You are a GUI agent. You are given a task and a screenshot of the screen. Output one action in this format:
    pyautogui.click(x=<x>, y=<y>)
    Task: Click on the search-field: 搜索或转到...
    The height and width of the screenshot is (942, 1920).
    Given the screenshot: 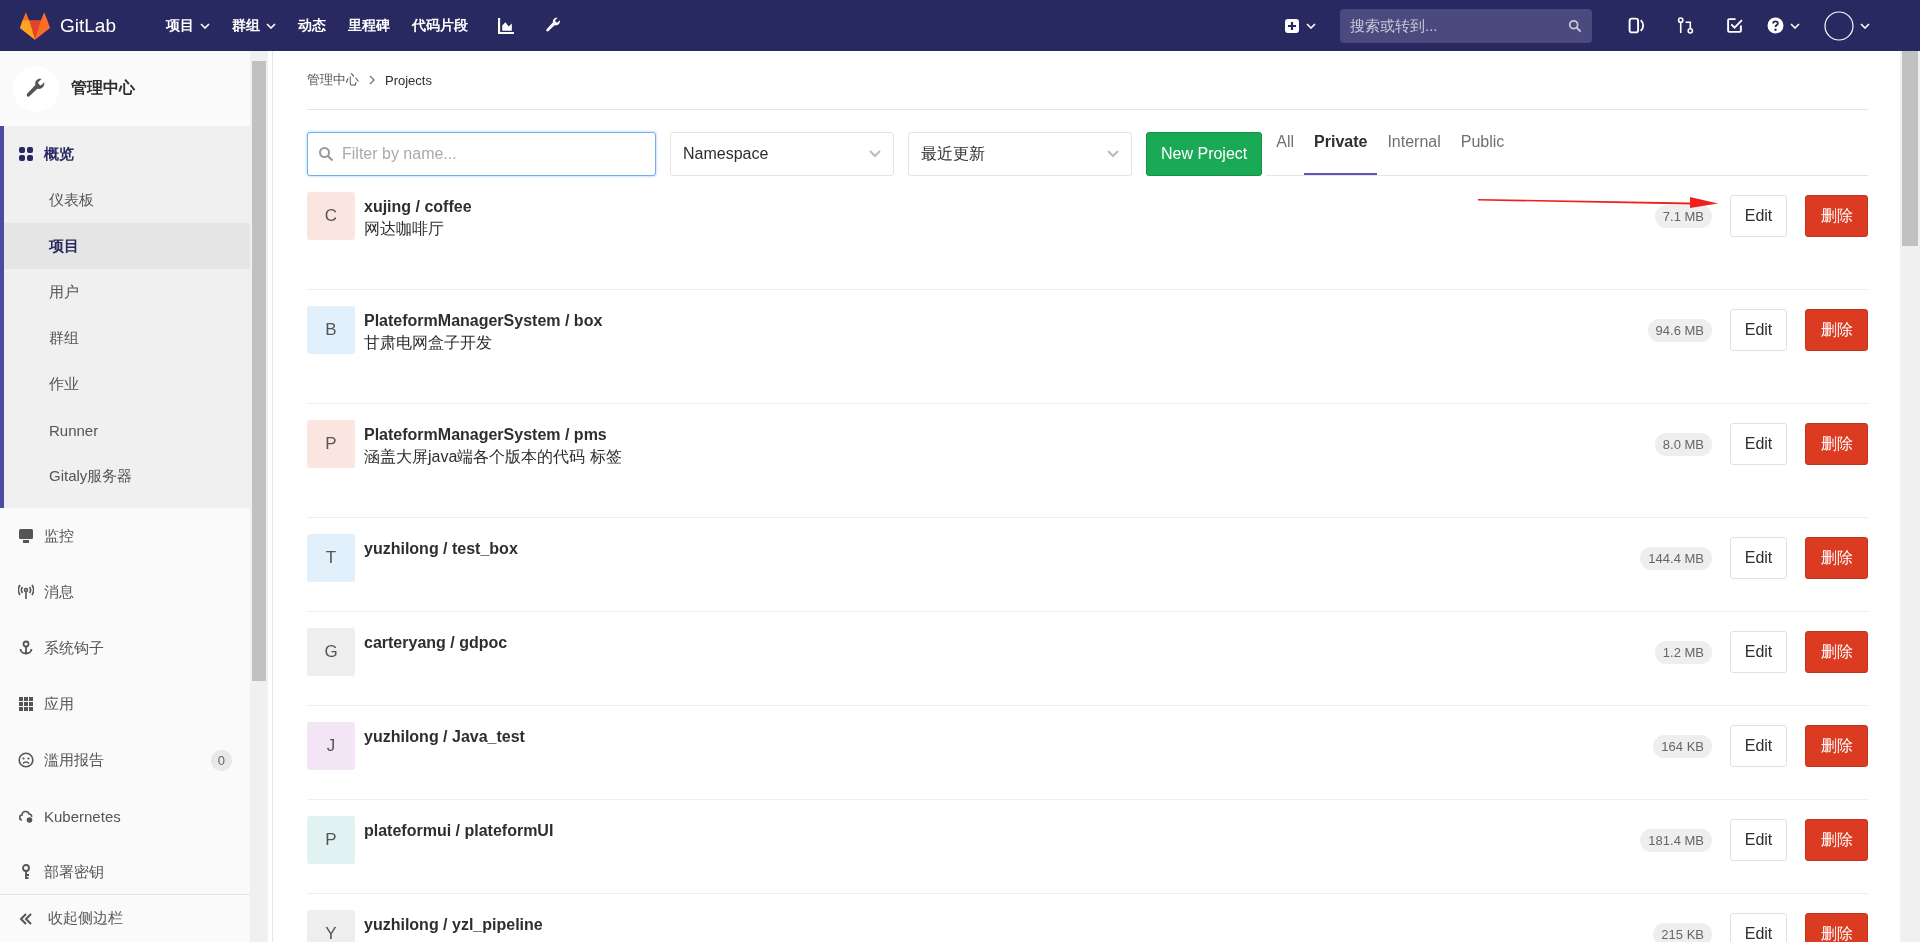 What is the action you would take?
    pyautogui.click(x=1466, y=25)
    